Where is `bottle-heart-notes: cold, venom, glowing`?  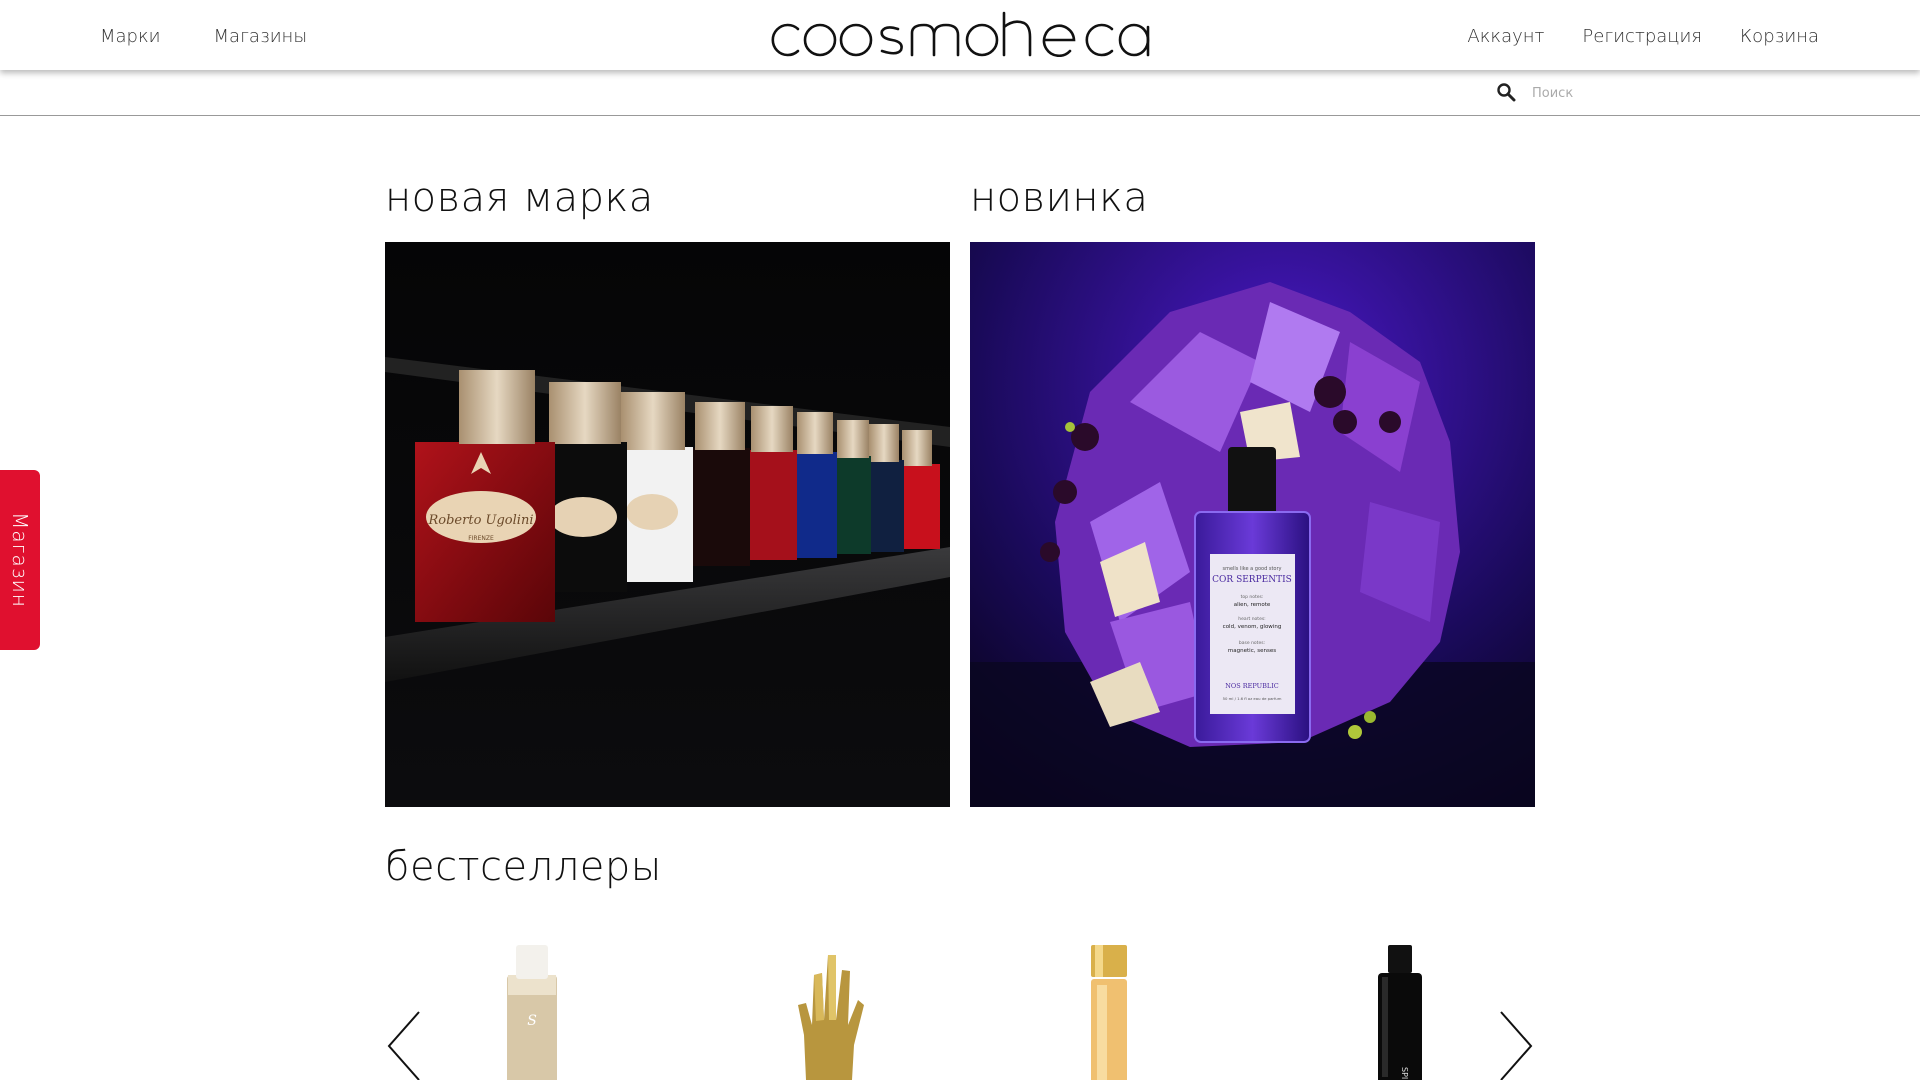
bottle-heart-notes: cold, venom, glowing is located at coordinates (1252, 627).